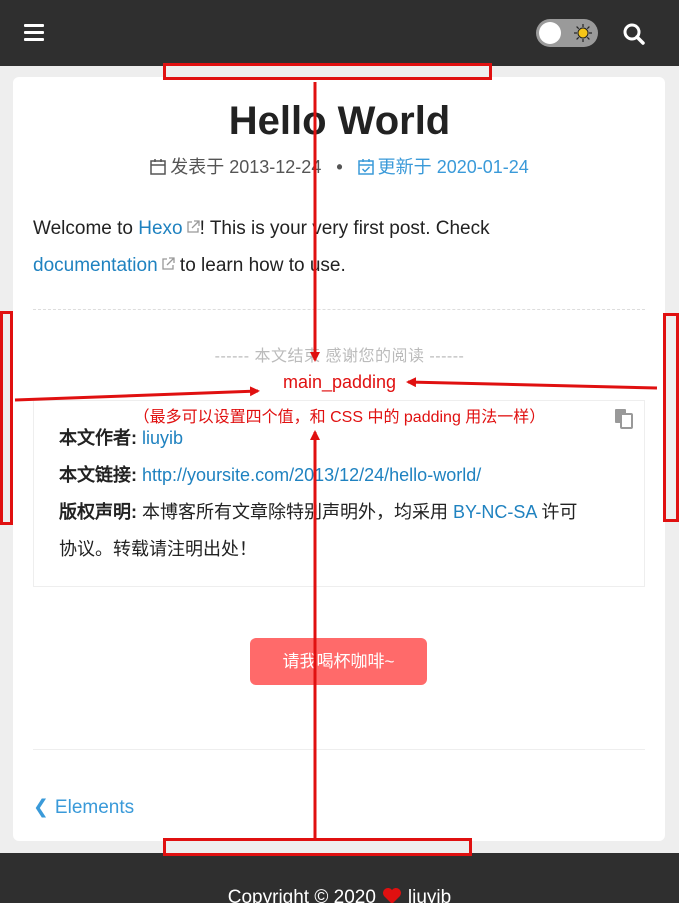 The height and width of the screenshot is (903, 679). What do you see at coordinates (339, 382) in the screenshot?
I see `annotation-title: main_padding` at bounding box center [339, 382].